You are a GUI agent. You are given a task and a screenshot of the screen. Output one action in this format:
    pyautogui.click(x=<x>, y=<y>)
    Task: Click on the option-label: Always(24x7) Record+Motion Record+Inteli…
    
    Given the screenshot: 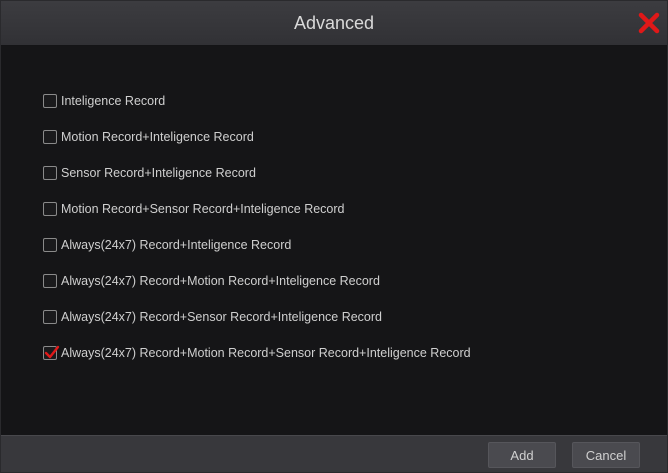 What is the action you would take?
    pyautogui.click(x=220, y=281)
    